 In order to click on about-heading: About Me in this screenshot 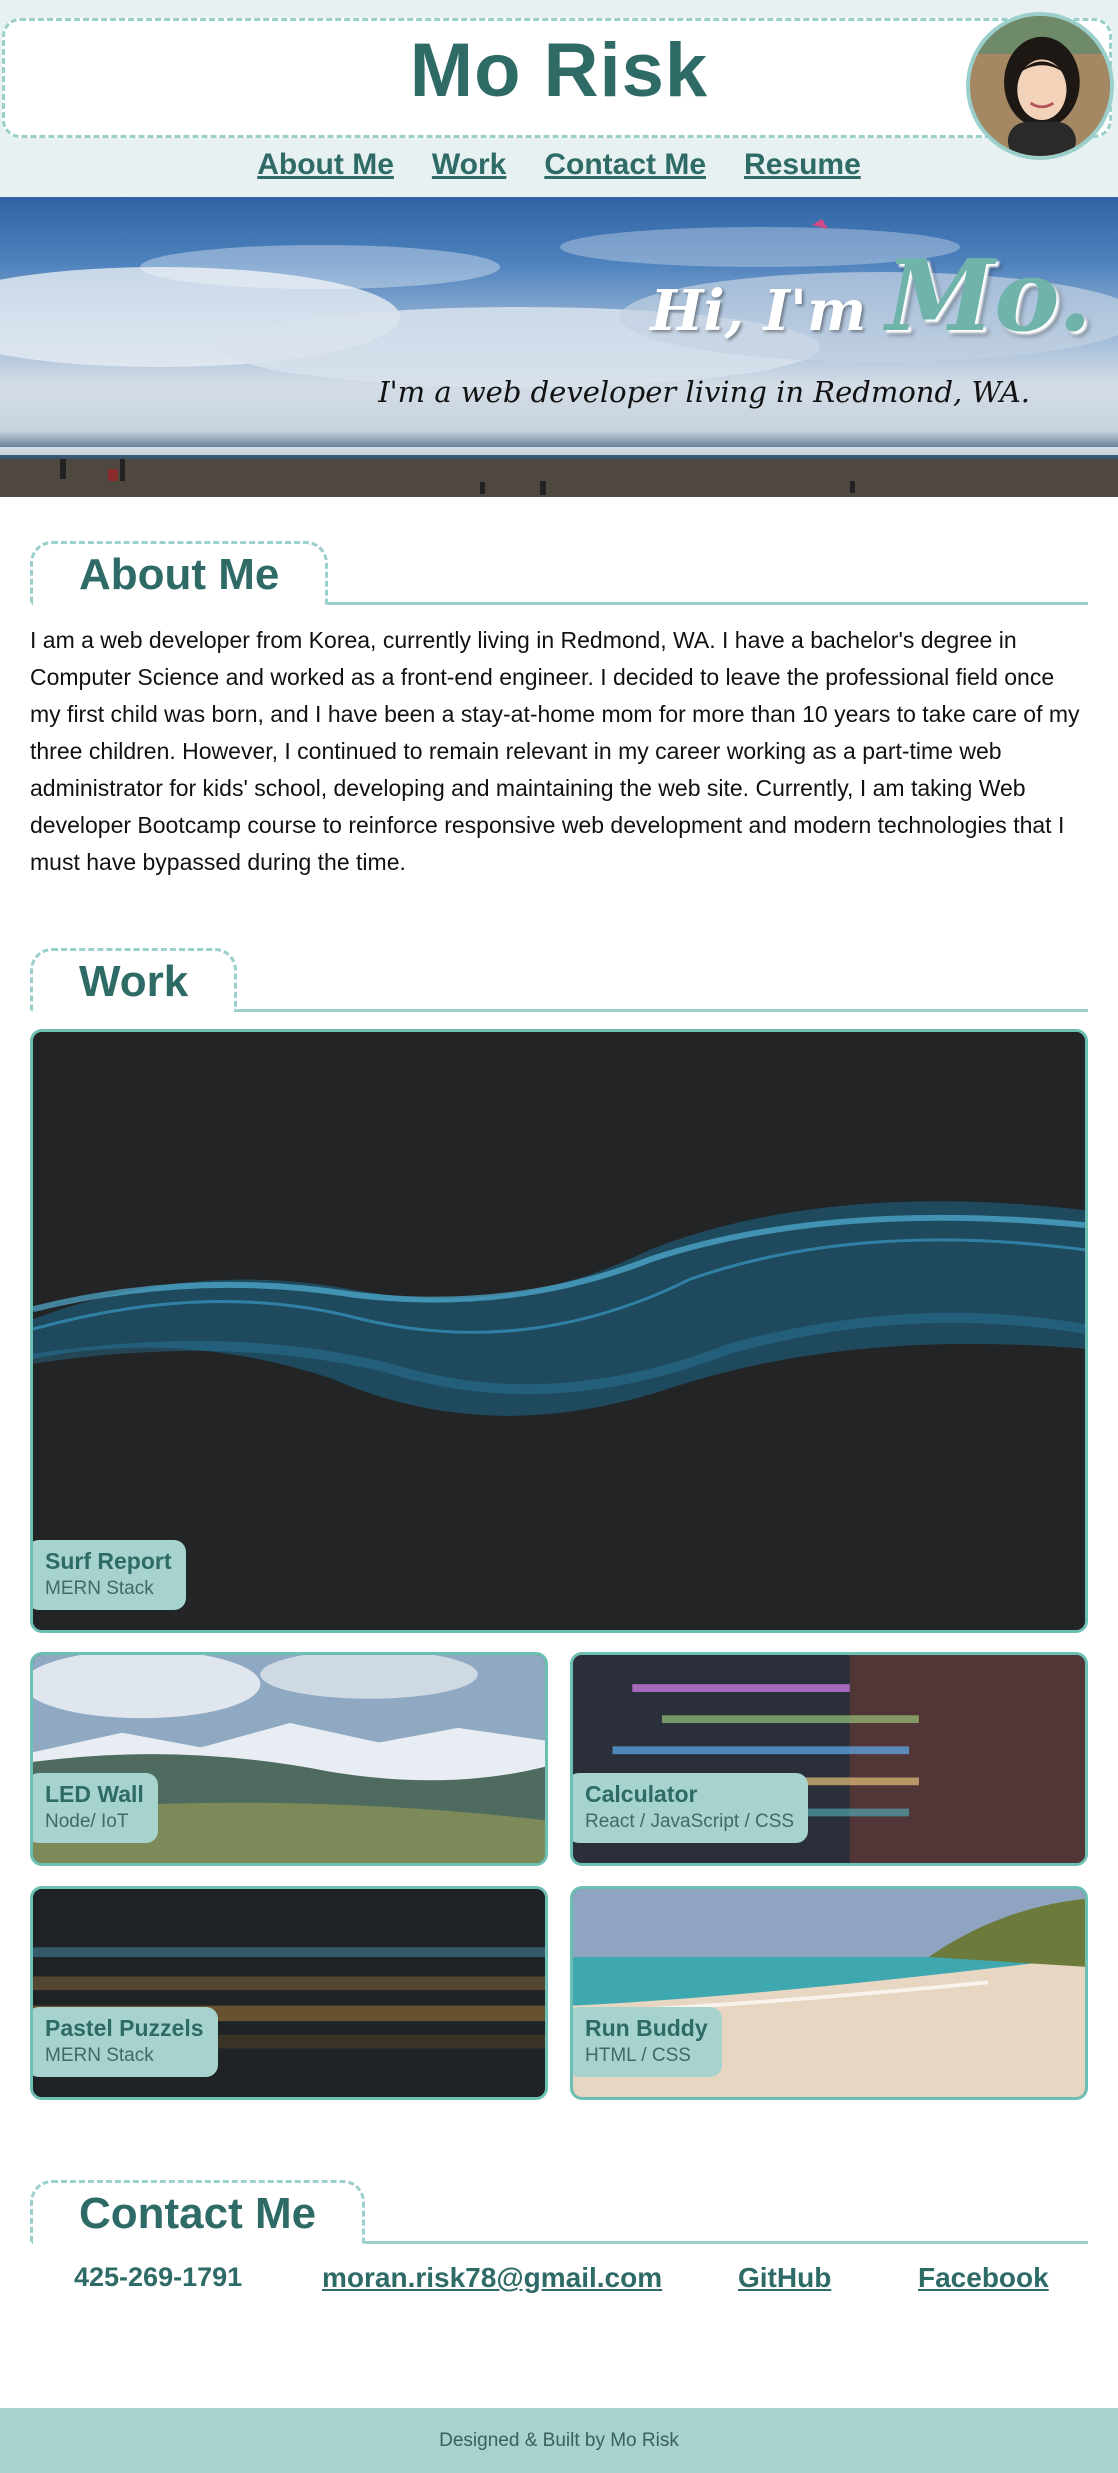, I will do `click(179, 574)`.